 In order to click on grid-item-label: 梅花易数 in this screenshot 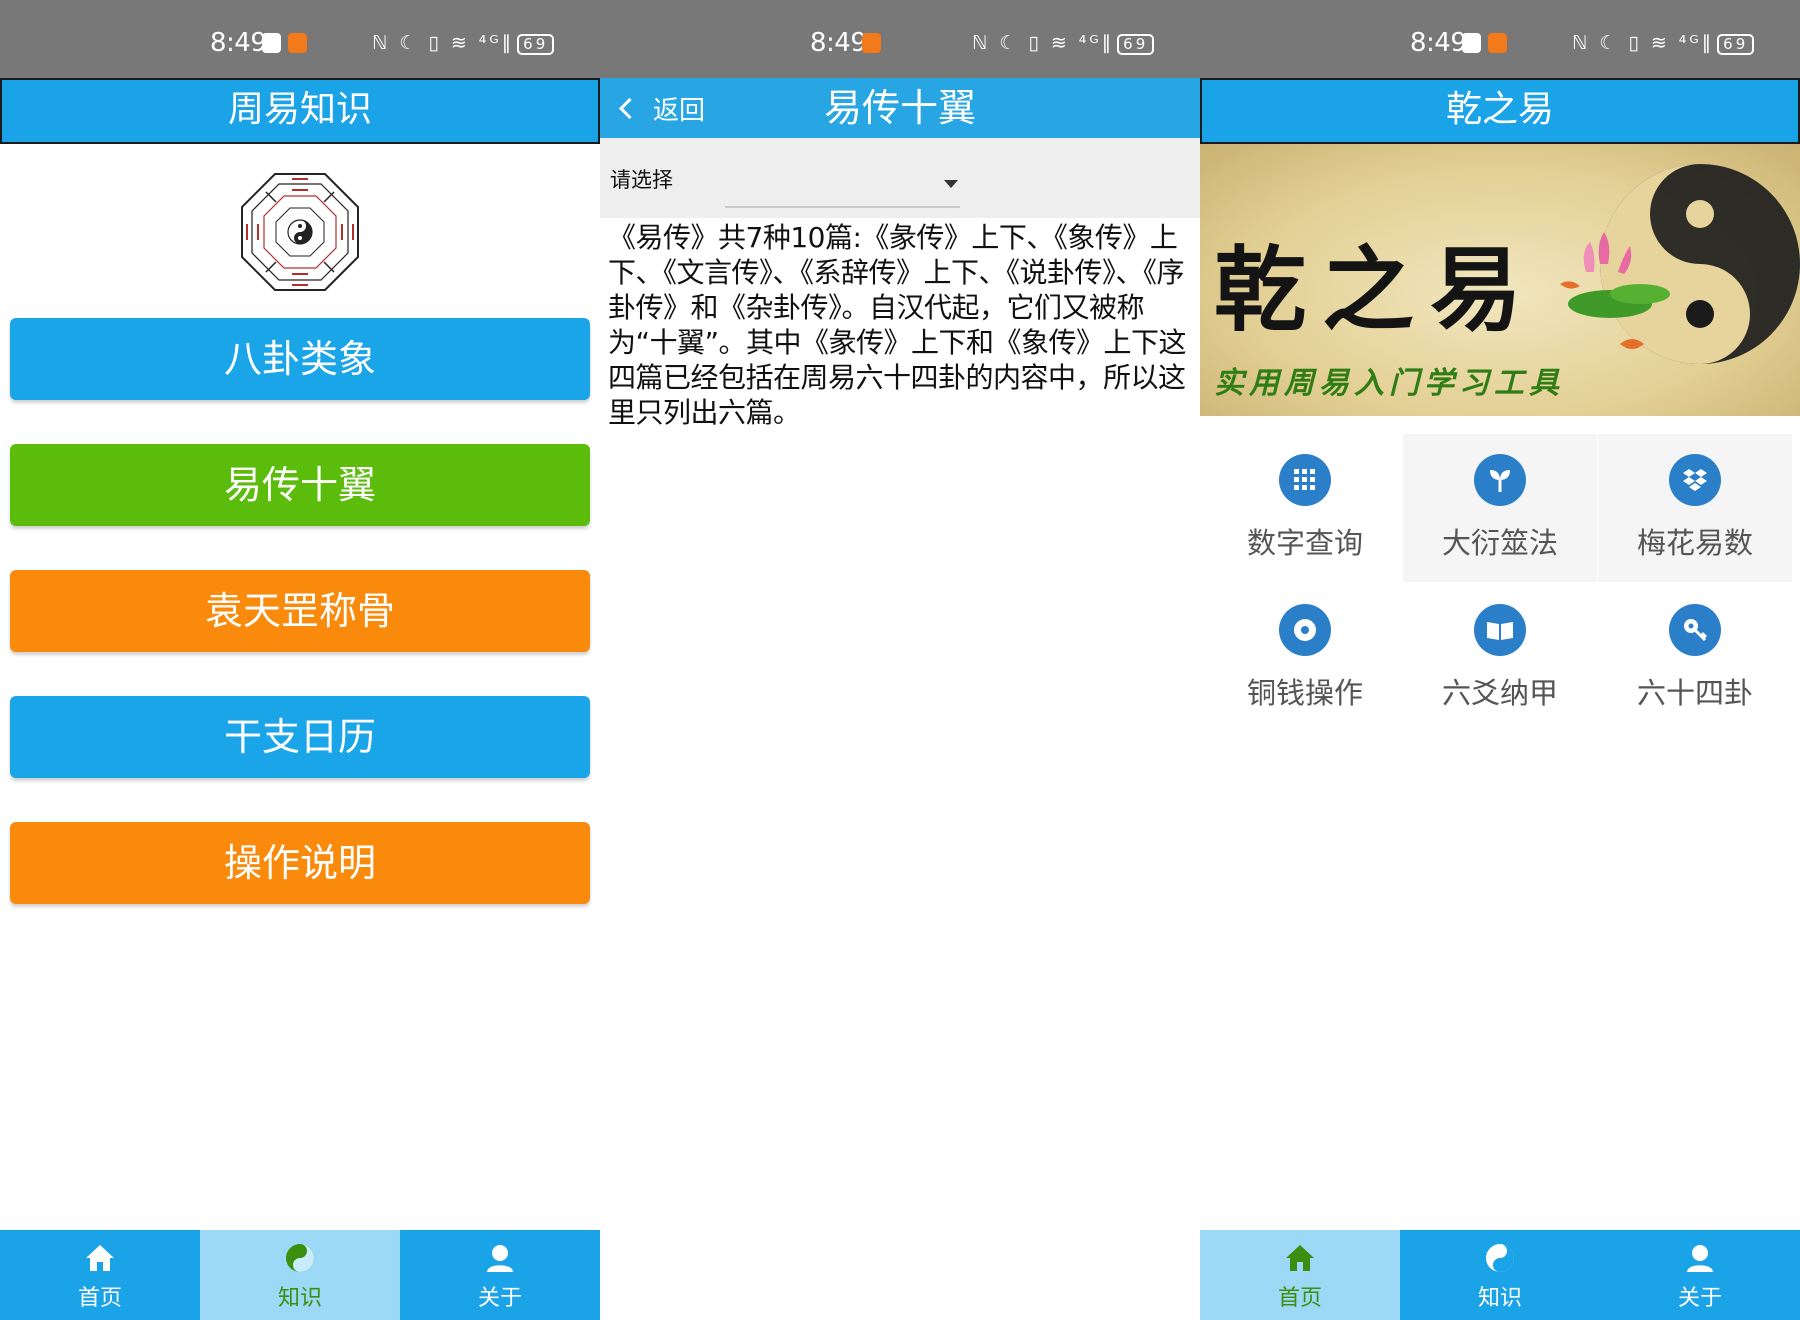, I will do `click(1694, 543)`.